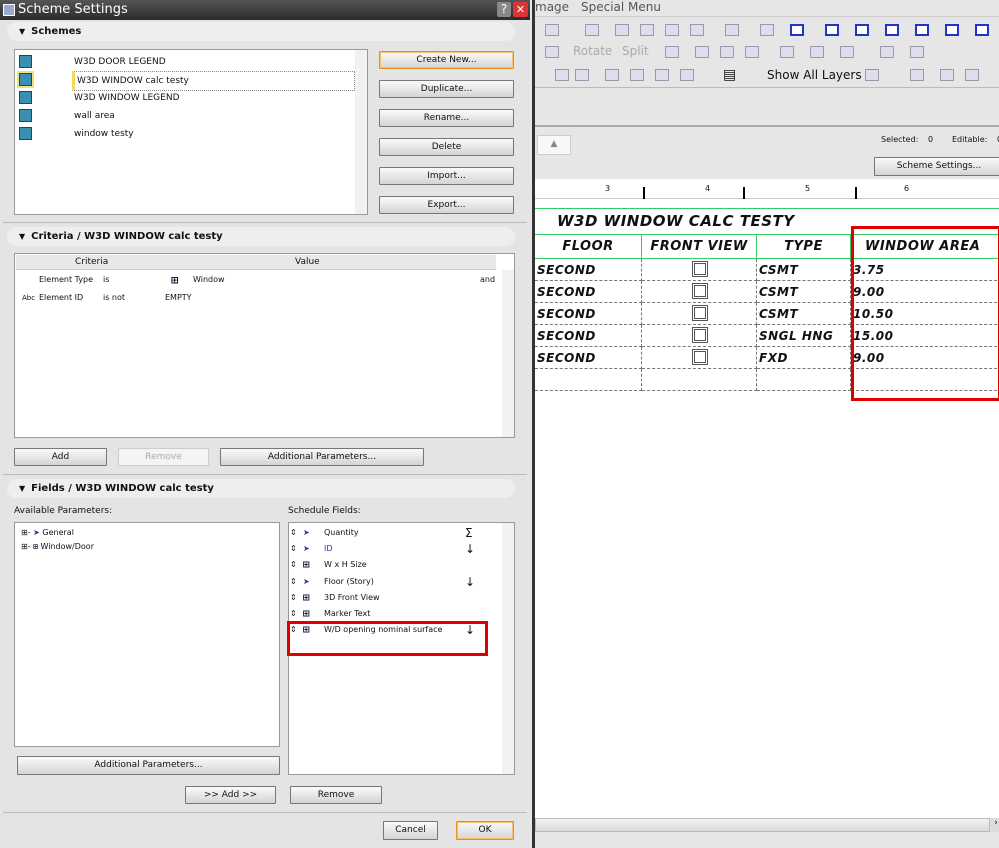 This screenshot has width=999, height=848. I want to click on horizontal-scrollbar, so click(762, 825).